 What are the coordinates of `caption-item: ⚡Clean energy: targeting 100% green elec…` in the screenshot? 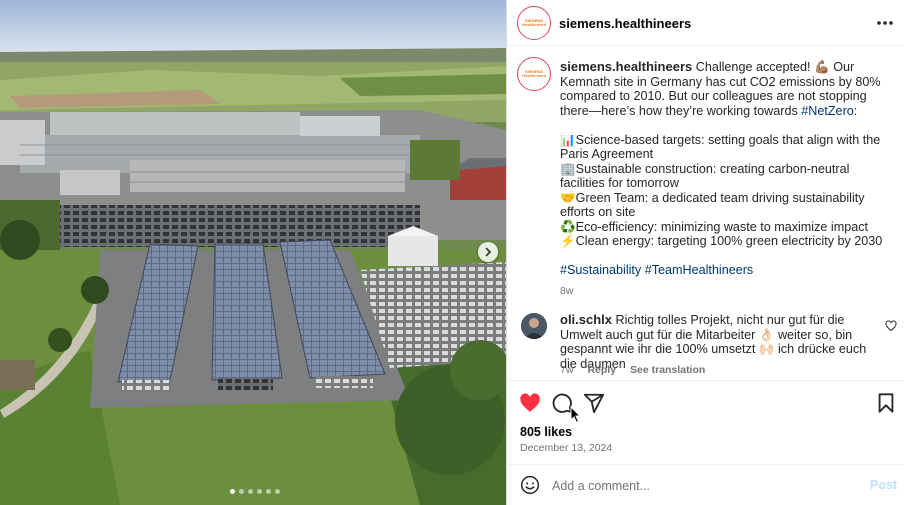 It's located at (721, 241).